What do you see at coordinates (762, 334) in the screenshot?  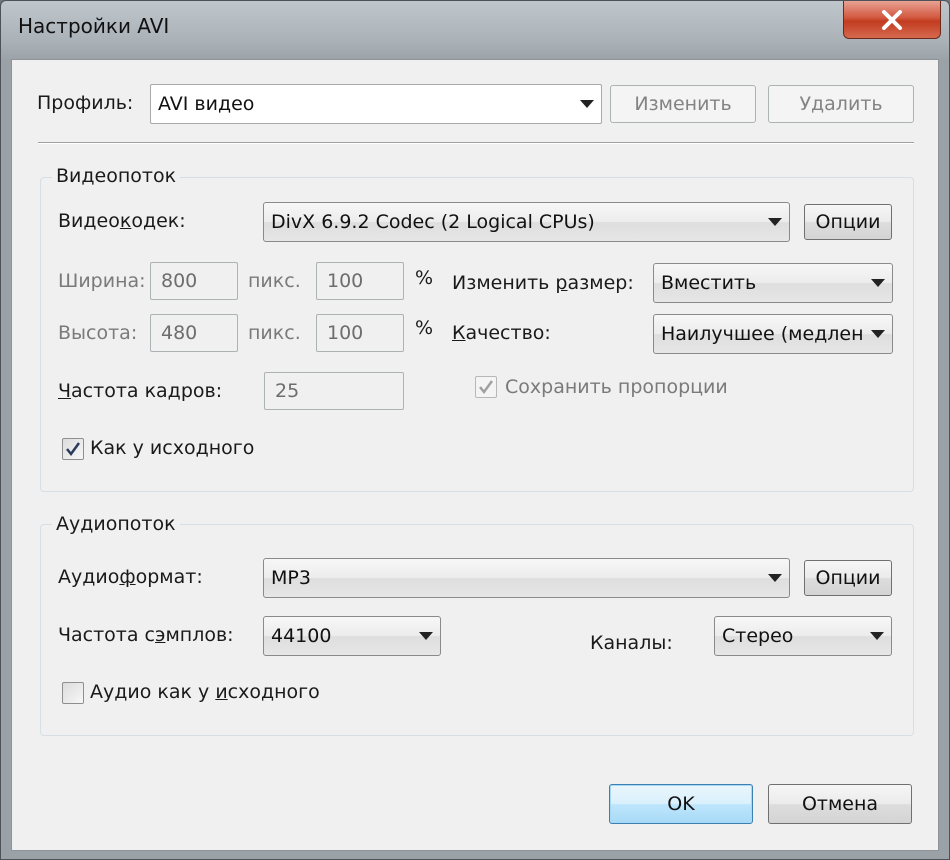 I see `quality-value: Наилучшее (медленн` at bounding box center [762, 334].